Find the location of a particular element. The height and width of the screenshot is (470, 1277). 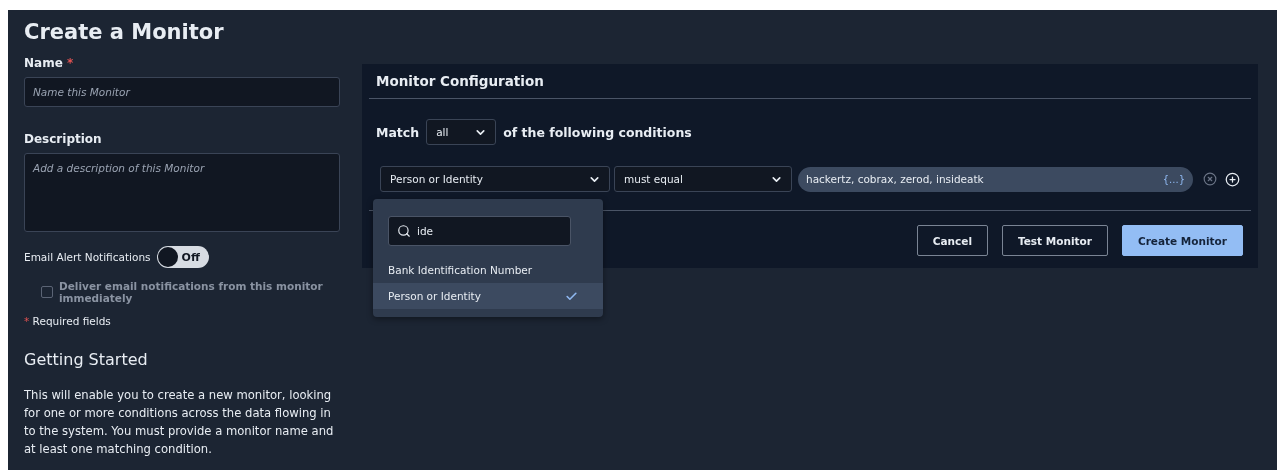

match-select: all is located at coordinates (461, 132).